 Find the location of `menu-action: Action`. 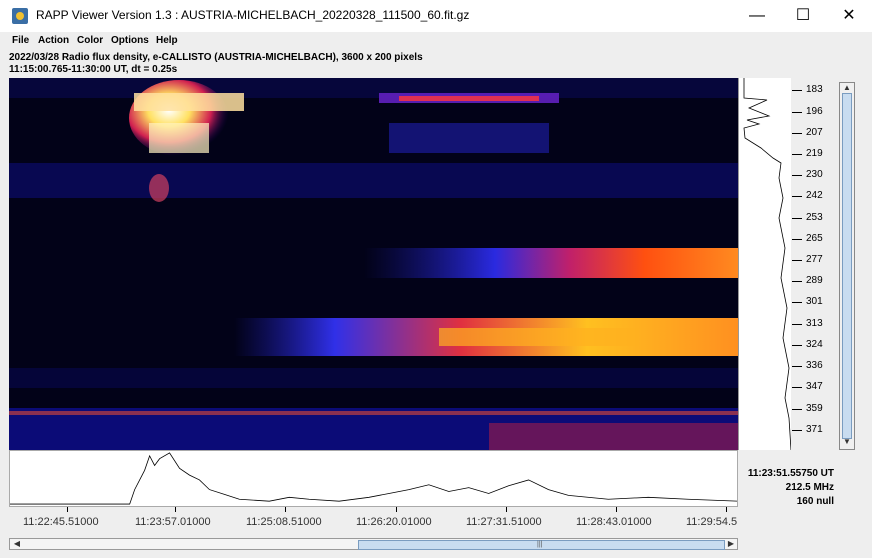

menu-action: Action is located at coordinates (53, 40).